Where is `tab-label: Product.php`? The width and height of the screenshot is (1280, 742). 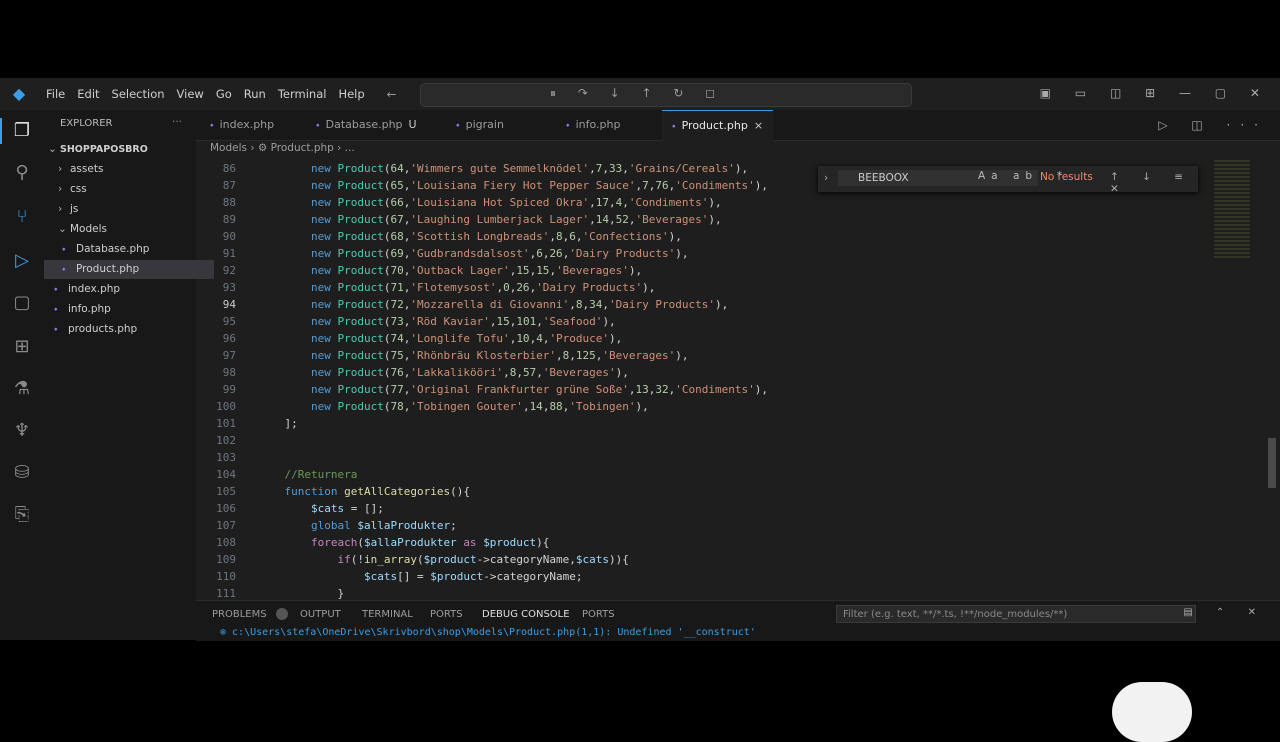 tab-label: Product.php is located at coordinates (714, 125).